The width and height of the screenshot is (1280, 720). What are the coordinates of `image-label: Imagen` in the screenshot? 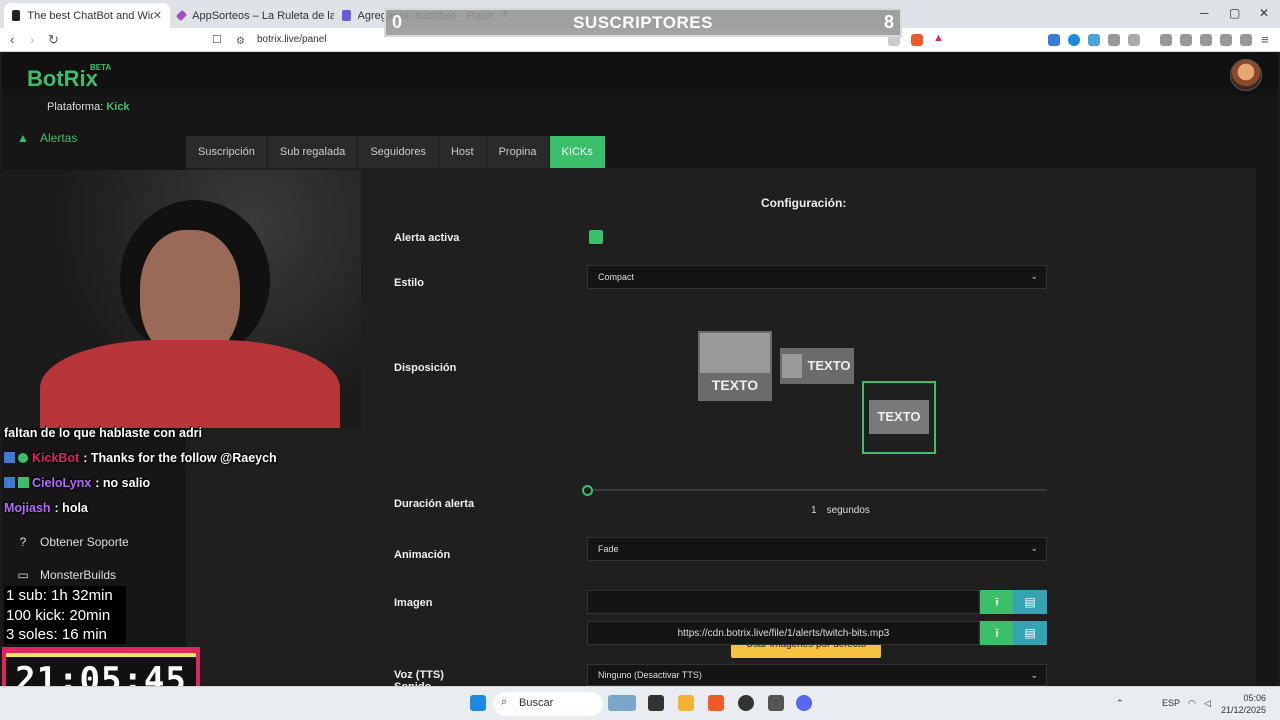 It's located at (413, 603).